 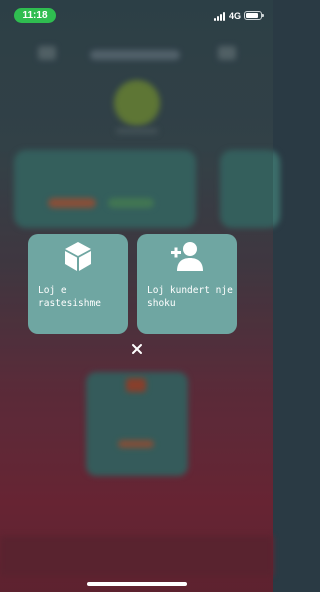 I want to click on random-game-button: Loj e rastesishme, so click(x=78, y=284).